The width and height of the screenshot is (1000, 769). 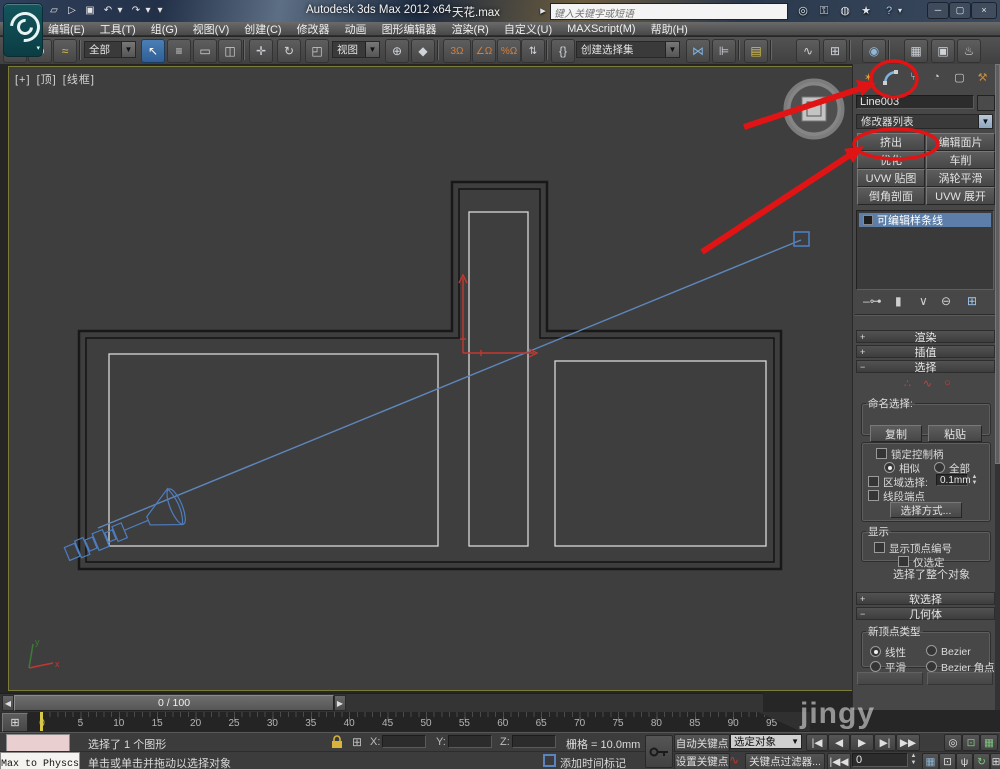 I want to click on menu-group: 组(G), so click(x=164, y=29).